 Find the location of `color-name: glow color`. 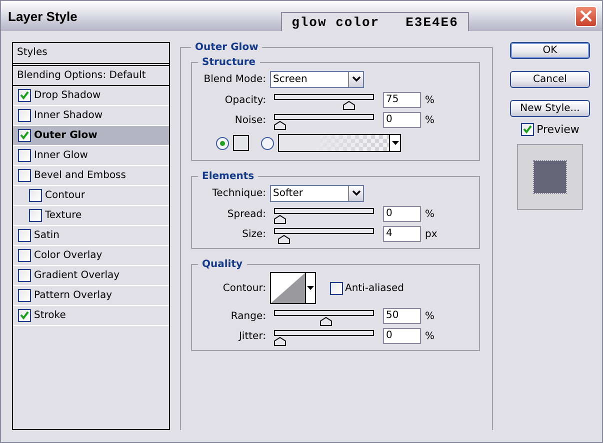

color-name: glow color is located at coordinates (336, 22).